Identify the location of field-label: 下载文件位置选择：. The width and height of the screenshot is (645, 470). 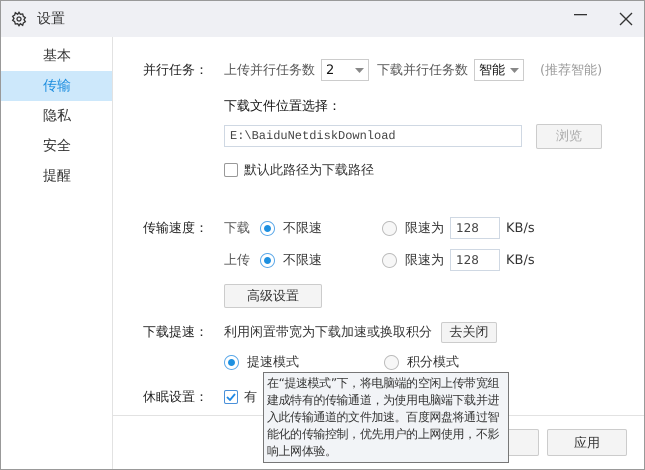
(282, 106).